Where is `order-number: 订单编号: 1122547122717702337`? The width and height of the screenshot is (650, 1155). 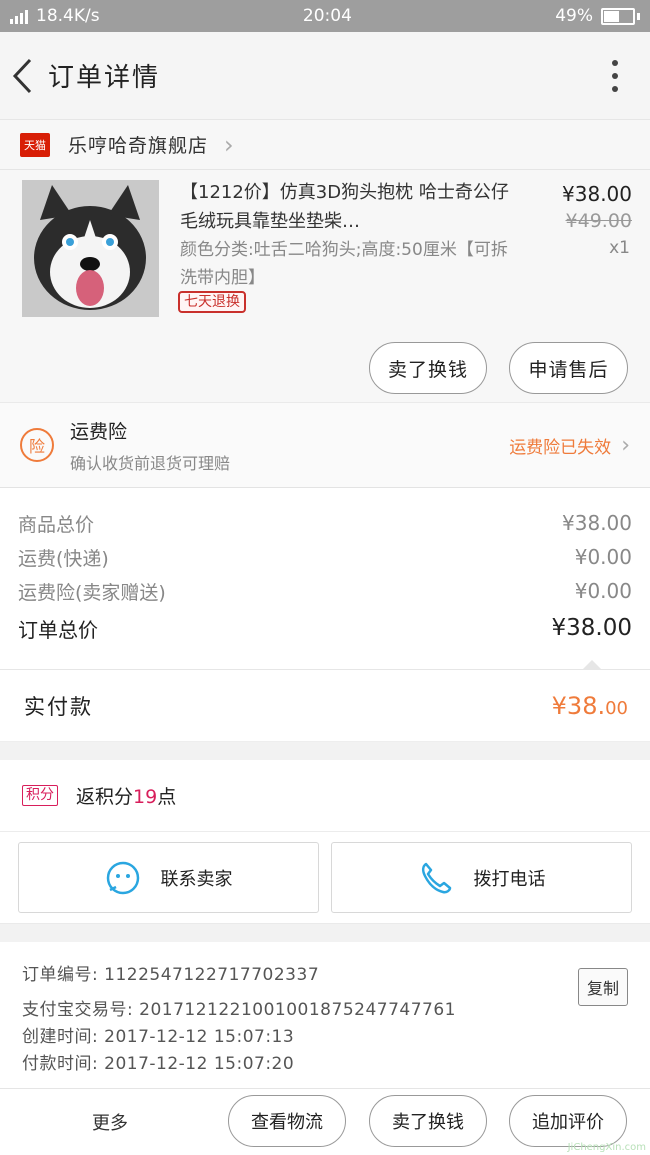
order-number: 订单编号: 1122547122717702337 is located at coordinates (171, 975).